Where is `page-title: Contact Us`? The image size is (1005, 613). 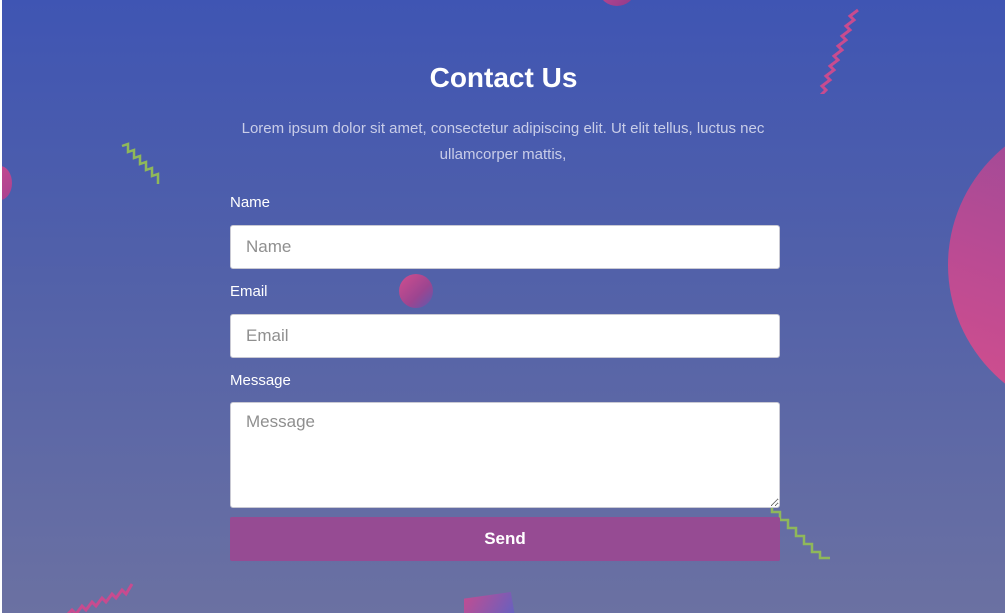 page-title: Contact Us is located at coordinates (503, 77).